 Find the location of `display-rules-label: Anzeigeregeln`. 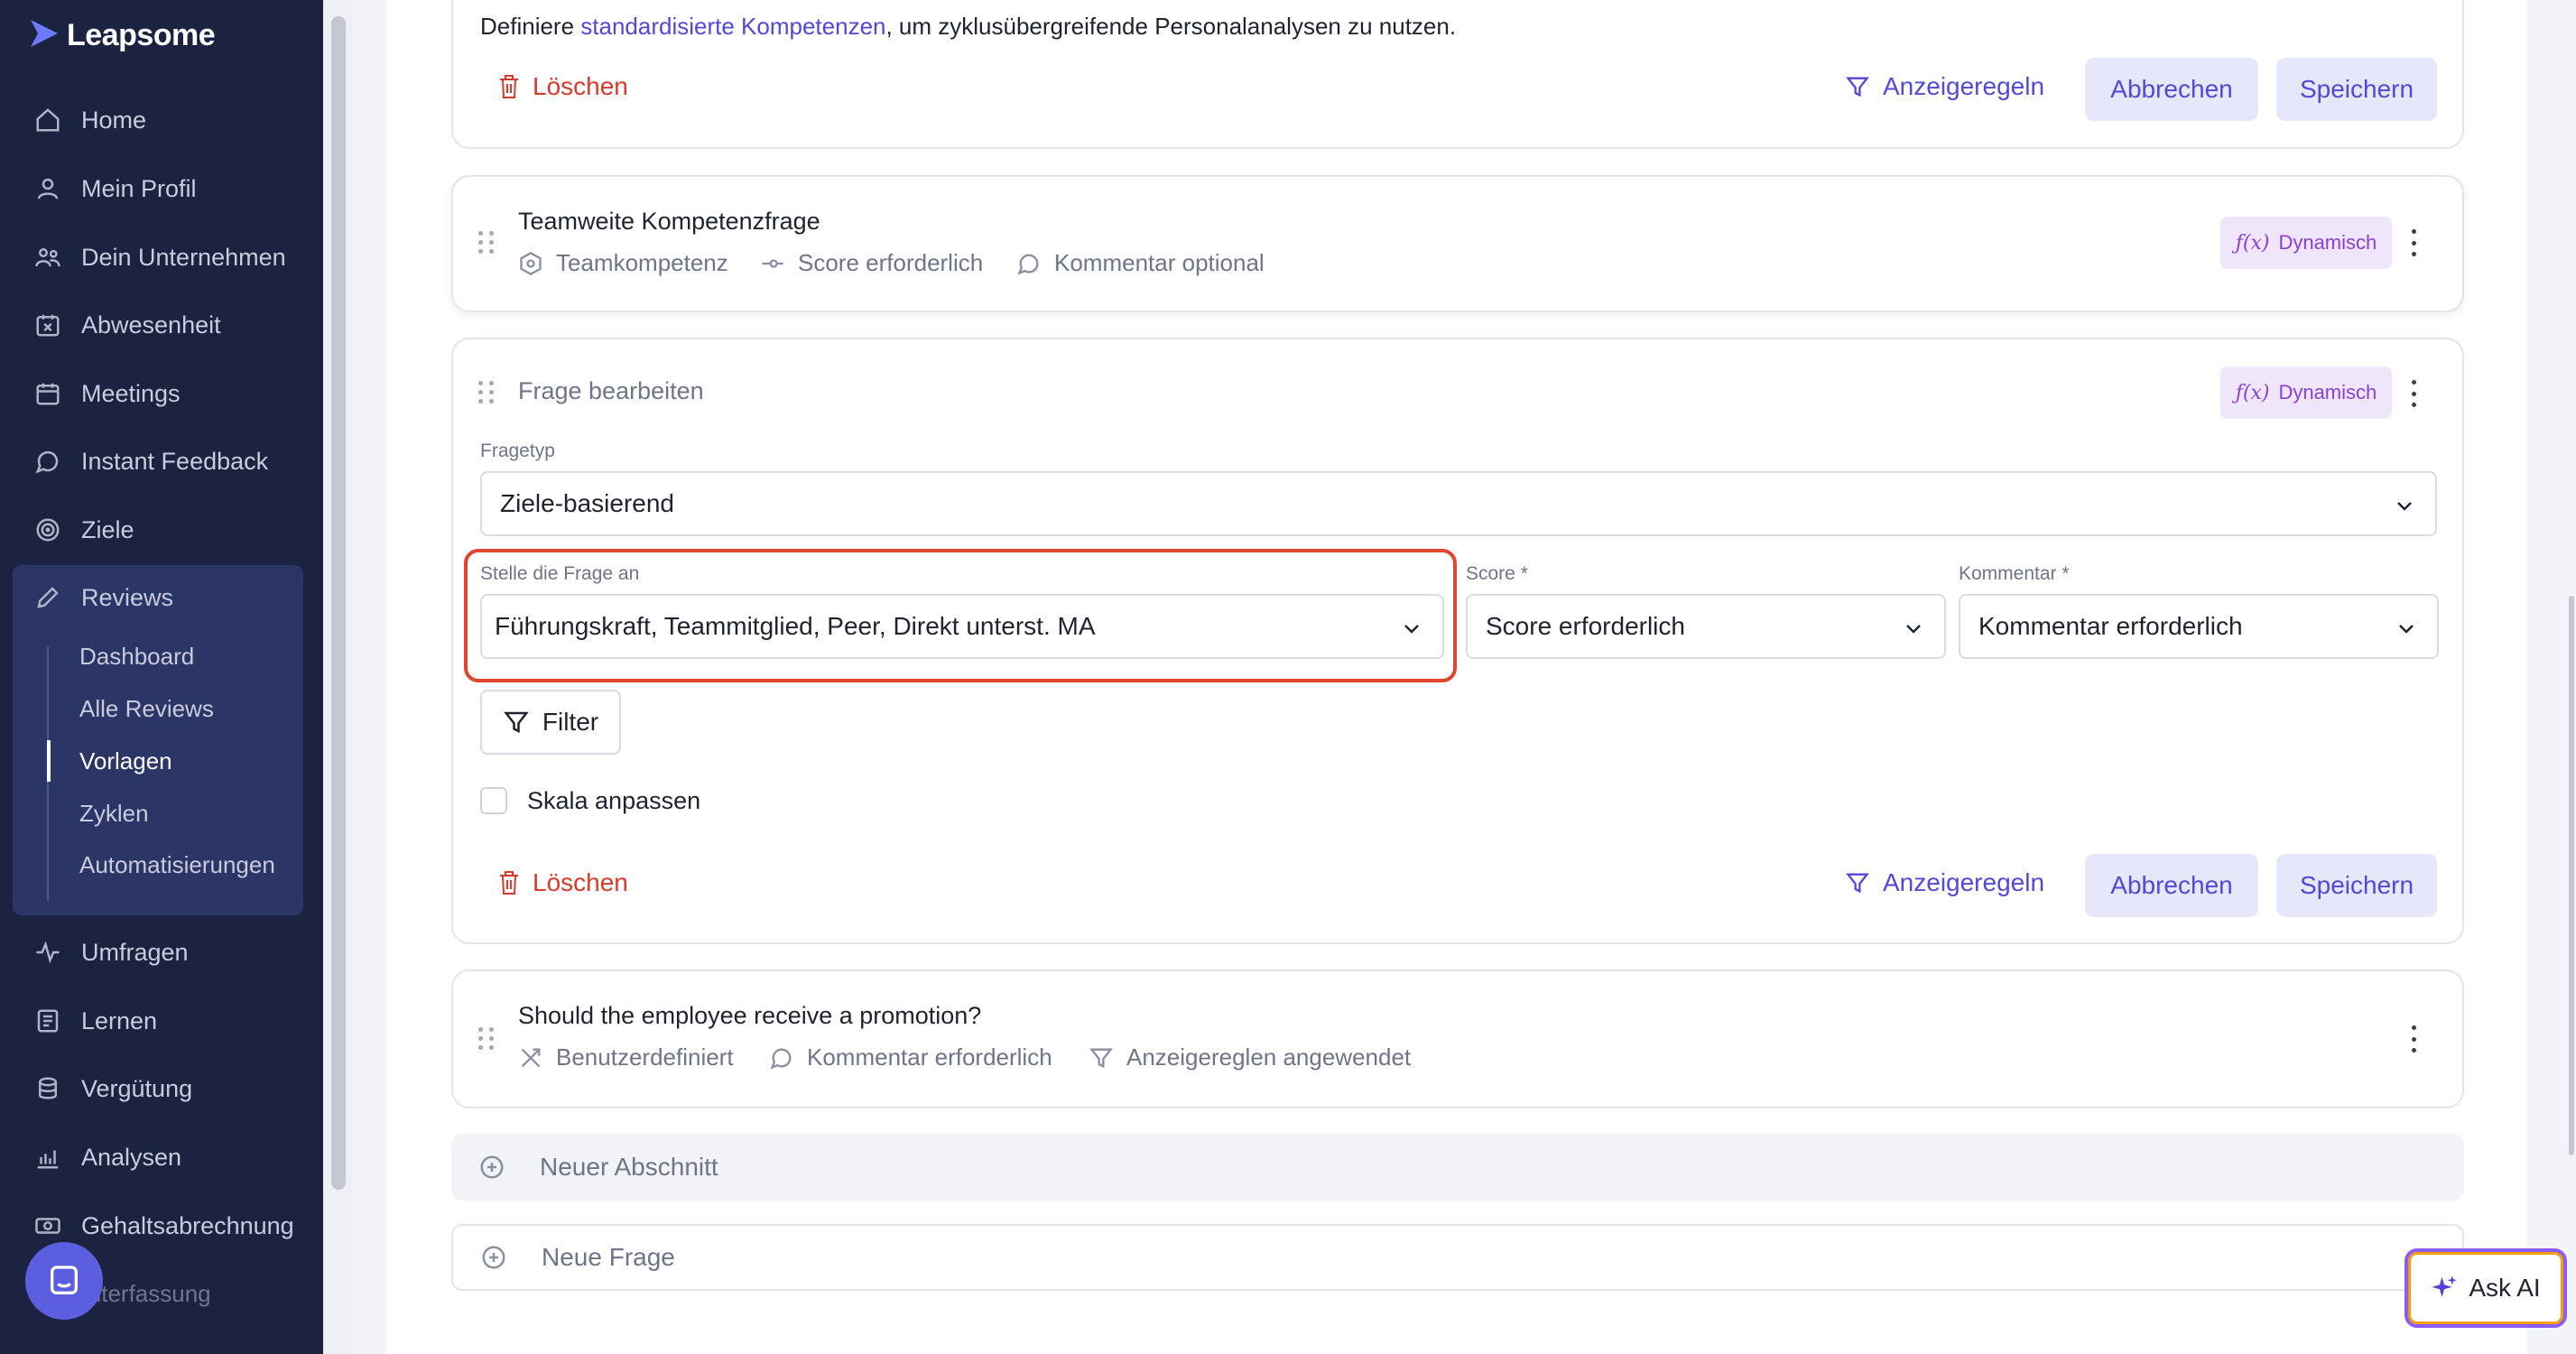

display-rules-label: Anzeigeregeln is located at coordinates (1964, 882).